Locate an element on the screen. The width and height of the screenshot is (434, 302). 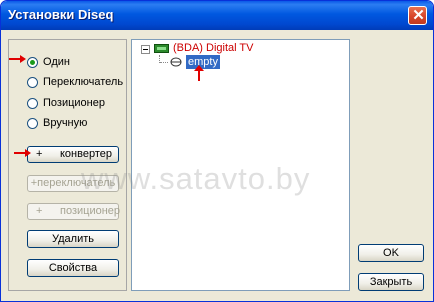
close-icon: ✕ is located at coordinates (418, 15).